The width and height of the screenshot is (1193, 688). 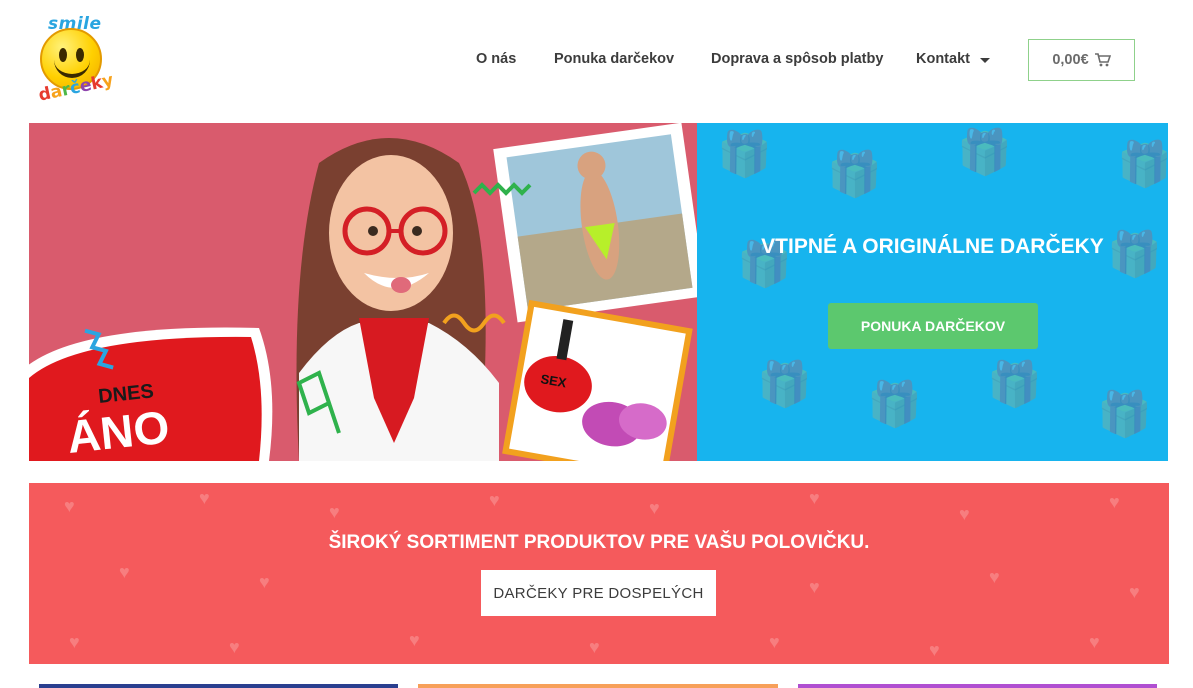 I want to click on chevron-down-icon, so click(x=984, y=60).